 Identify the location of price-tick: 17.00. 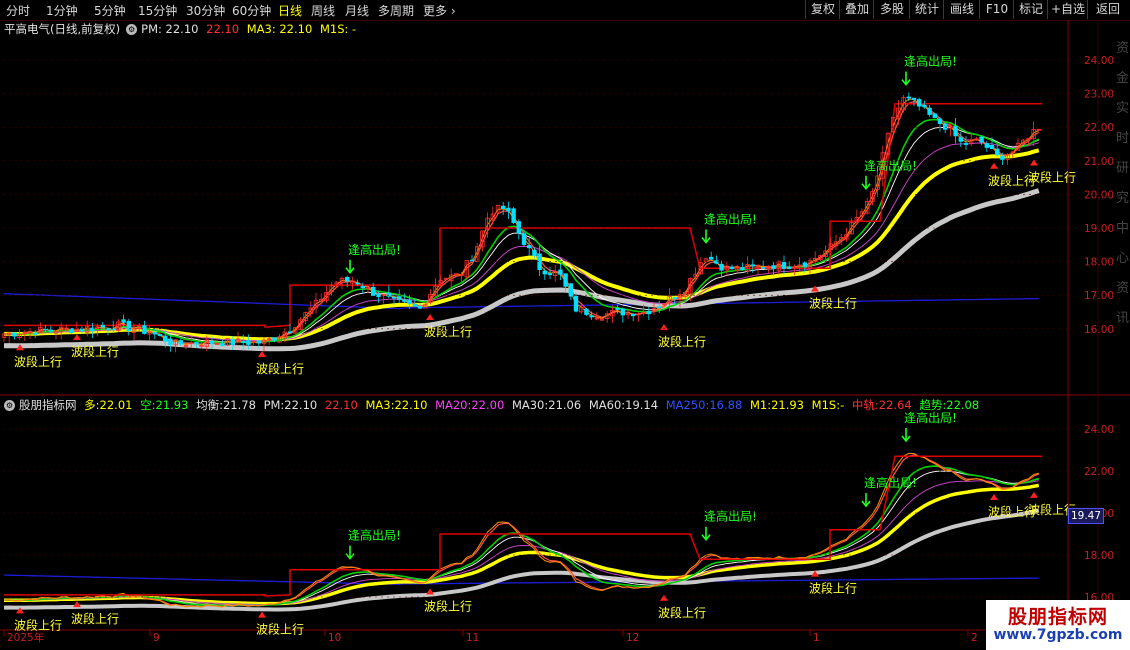
(1099, 296).